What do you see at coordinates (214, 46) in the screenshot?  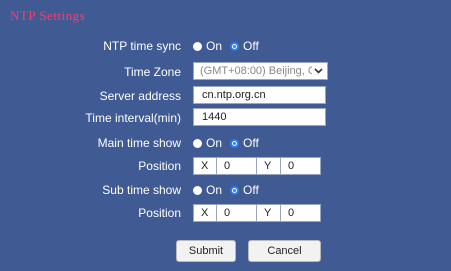 I see `ntp-sync-on-label: On` at bounding box center [214, 46].